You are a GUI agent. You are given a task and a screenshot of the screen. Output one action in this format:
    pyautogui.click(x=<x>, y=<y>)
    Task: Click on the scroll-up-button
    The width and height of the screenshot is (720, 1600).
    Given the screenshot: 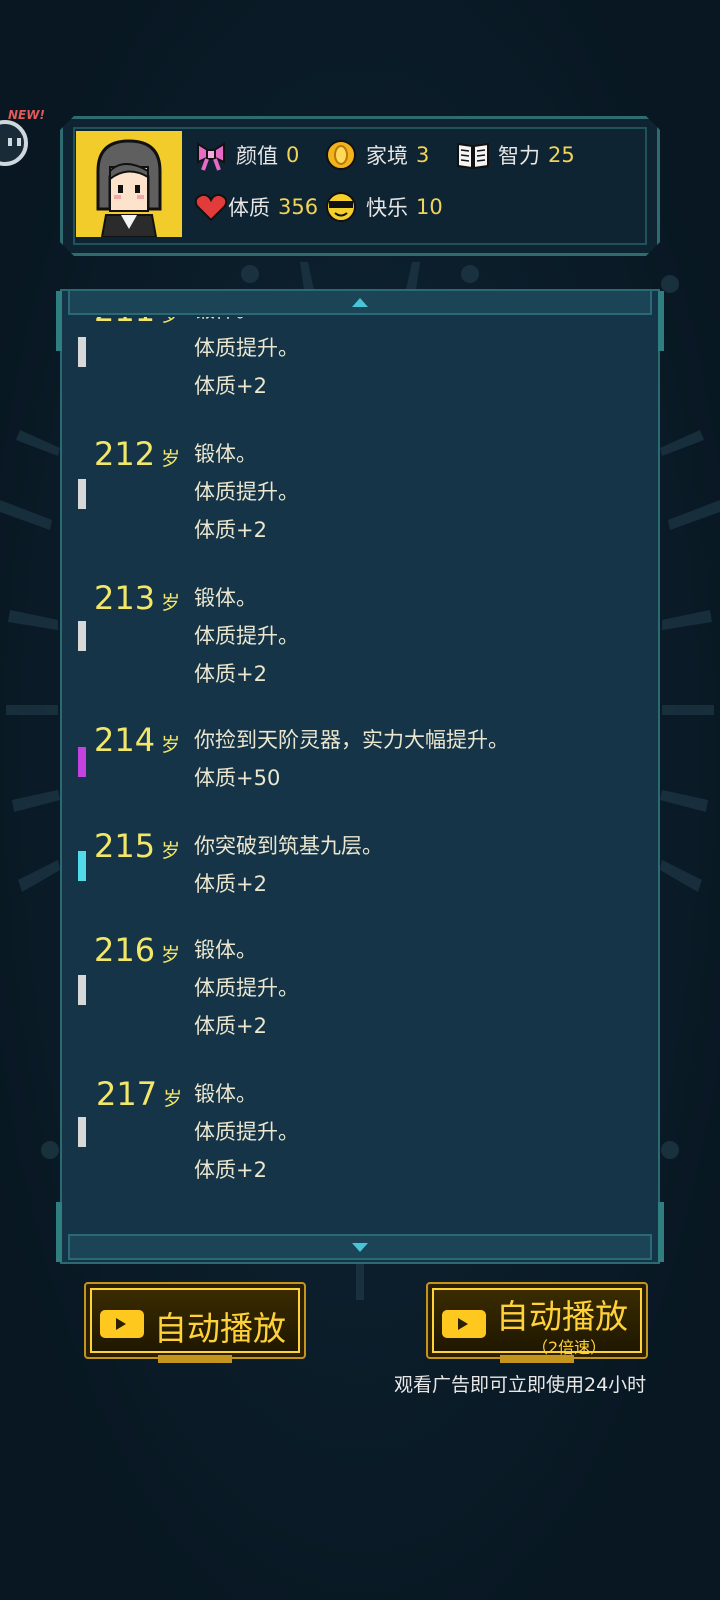 What is the action you would take?
    pyautogui.click(x=360, y=302)
    